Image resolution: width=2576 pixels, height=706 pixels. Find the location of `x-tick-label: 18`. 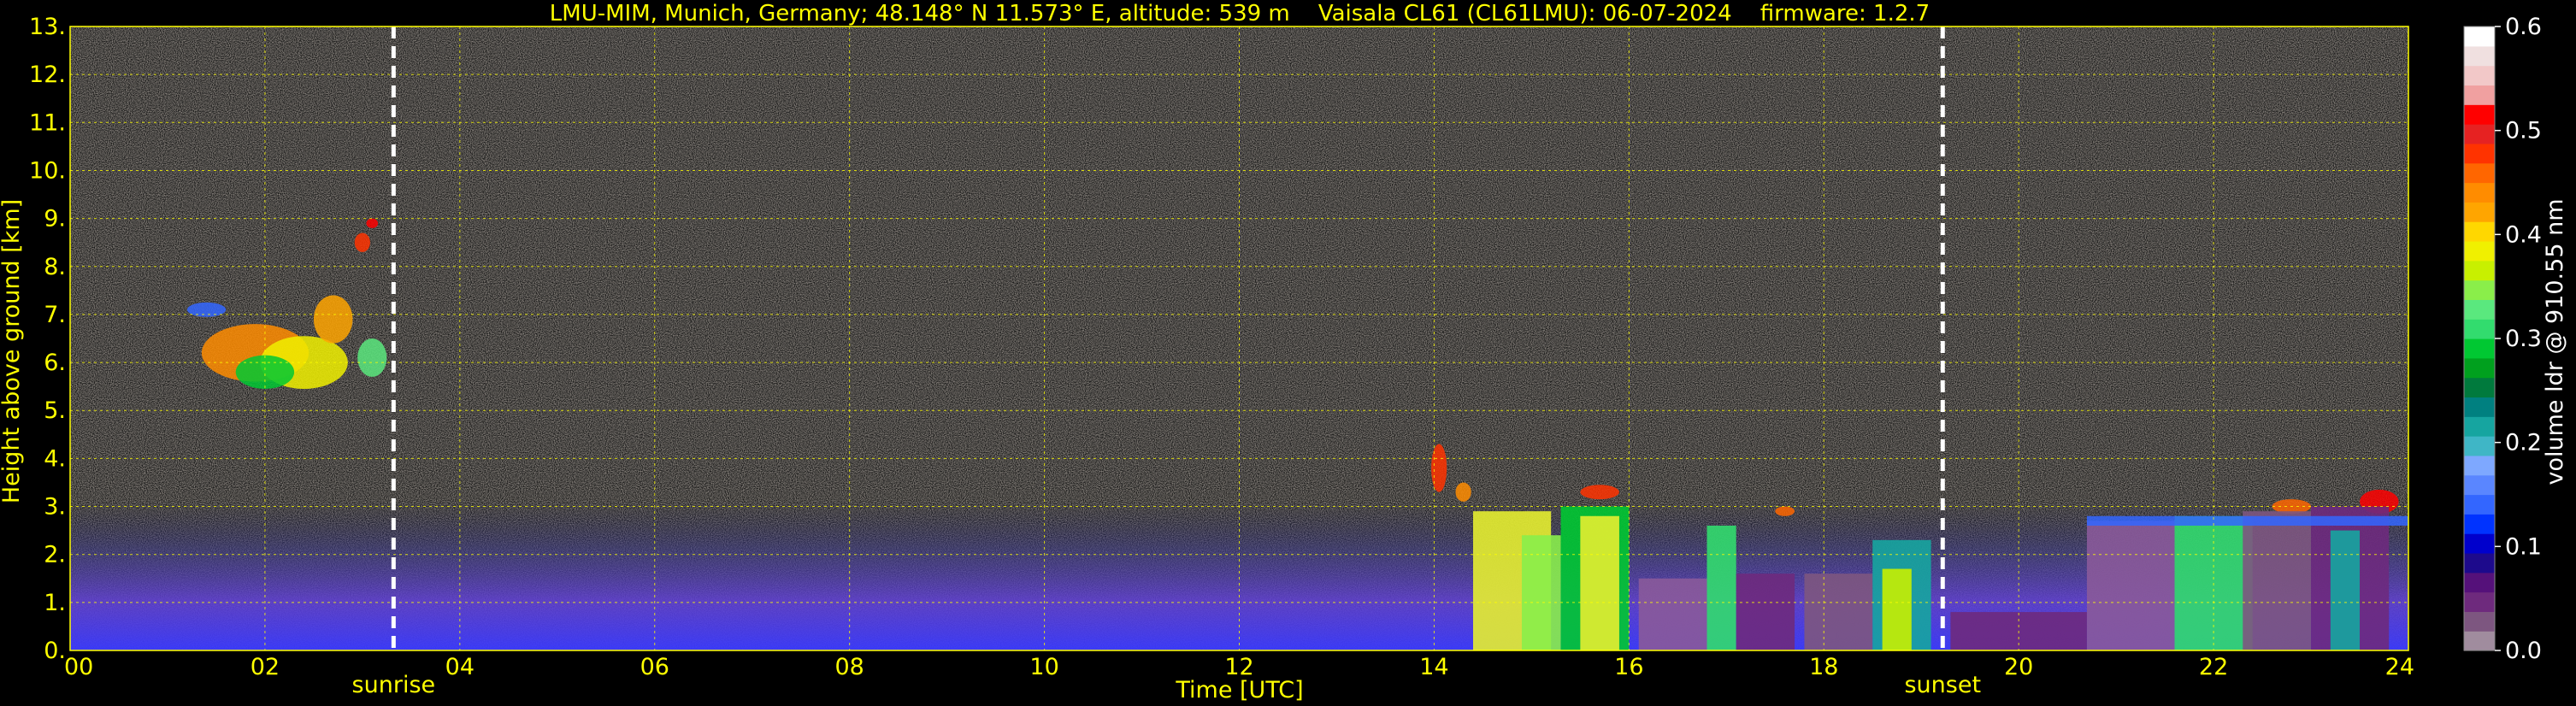

x-tick-label: 18 is located at coordinates (1823, 667).